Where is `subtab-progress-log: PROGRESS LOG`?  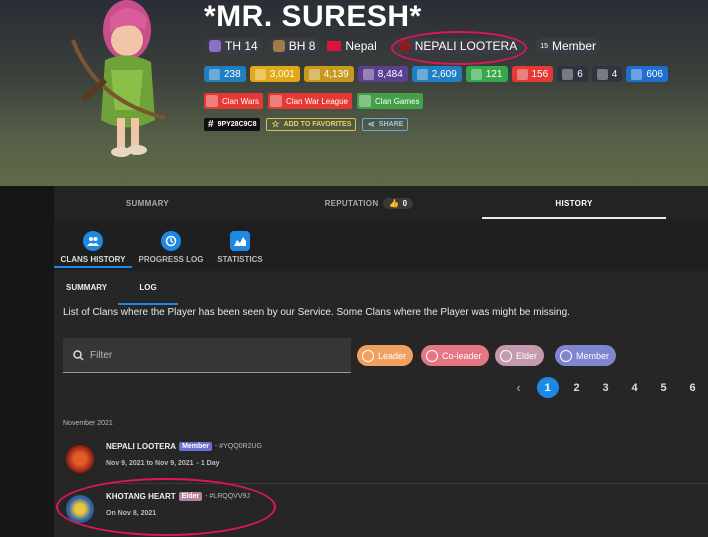 subtab-progress-log: PROGRESS LOG is located at coordinates (171, 244).